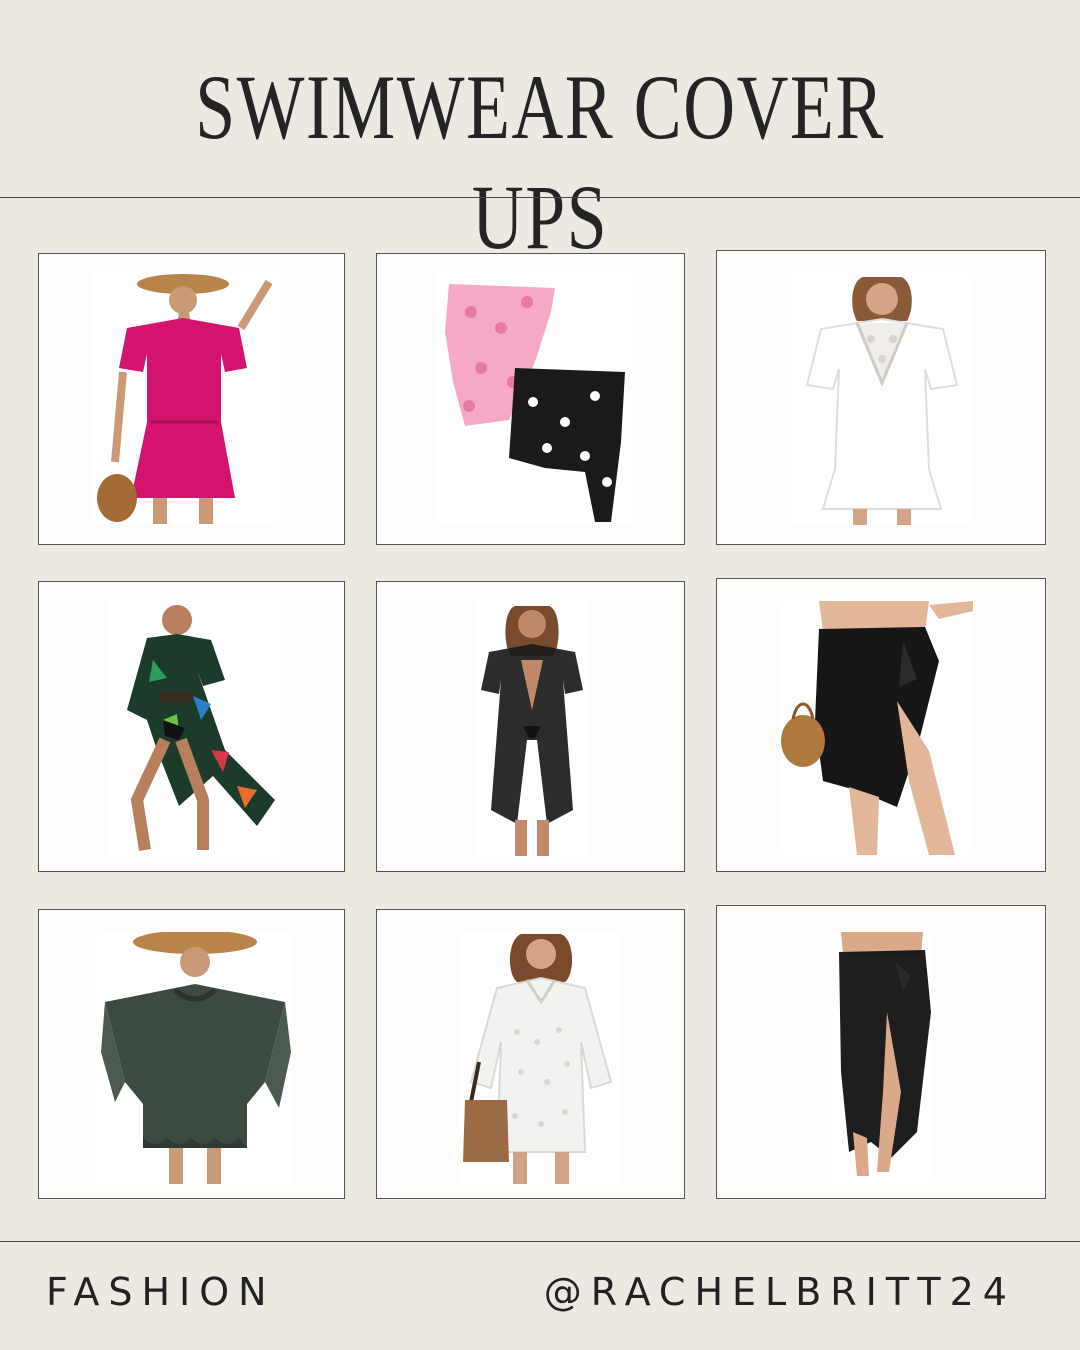 This screenshot has width=1080, height=1350. Describe the element at coordinates (161, 1292) in the screenshot. I see `footer-category: FASHION` at that location.